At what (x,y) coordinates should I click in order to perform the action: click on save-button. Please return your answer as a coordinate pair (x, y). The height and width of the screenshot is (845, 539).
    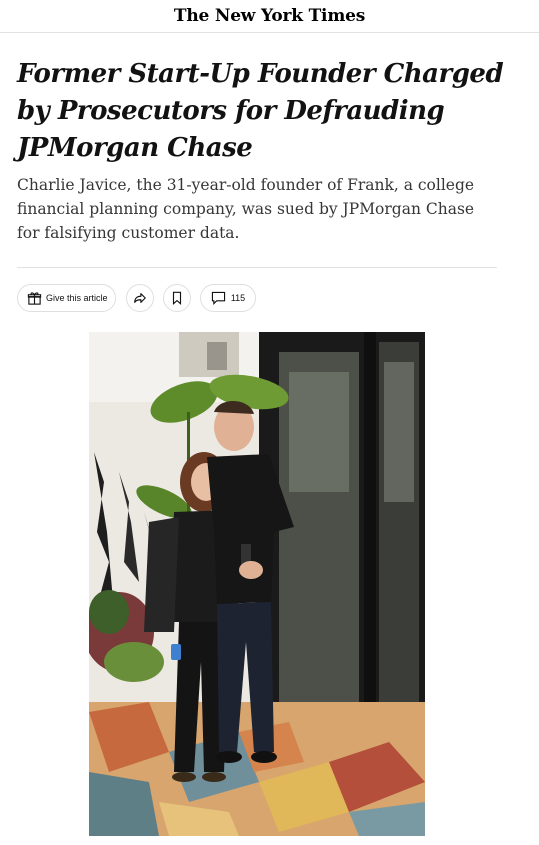
    Looking at the image, I should click on (177, 298).